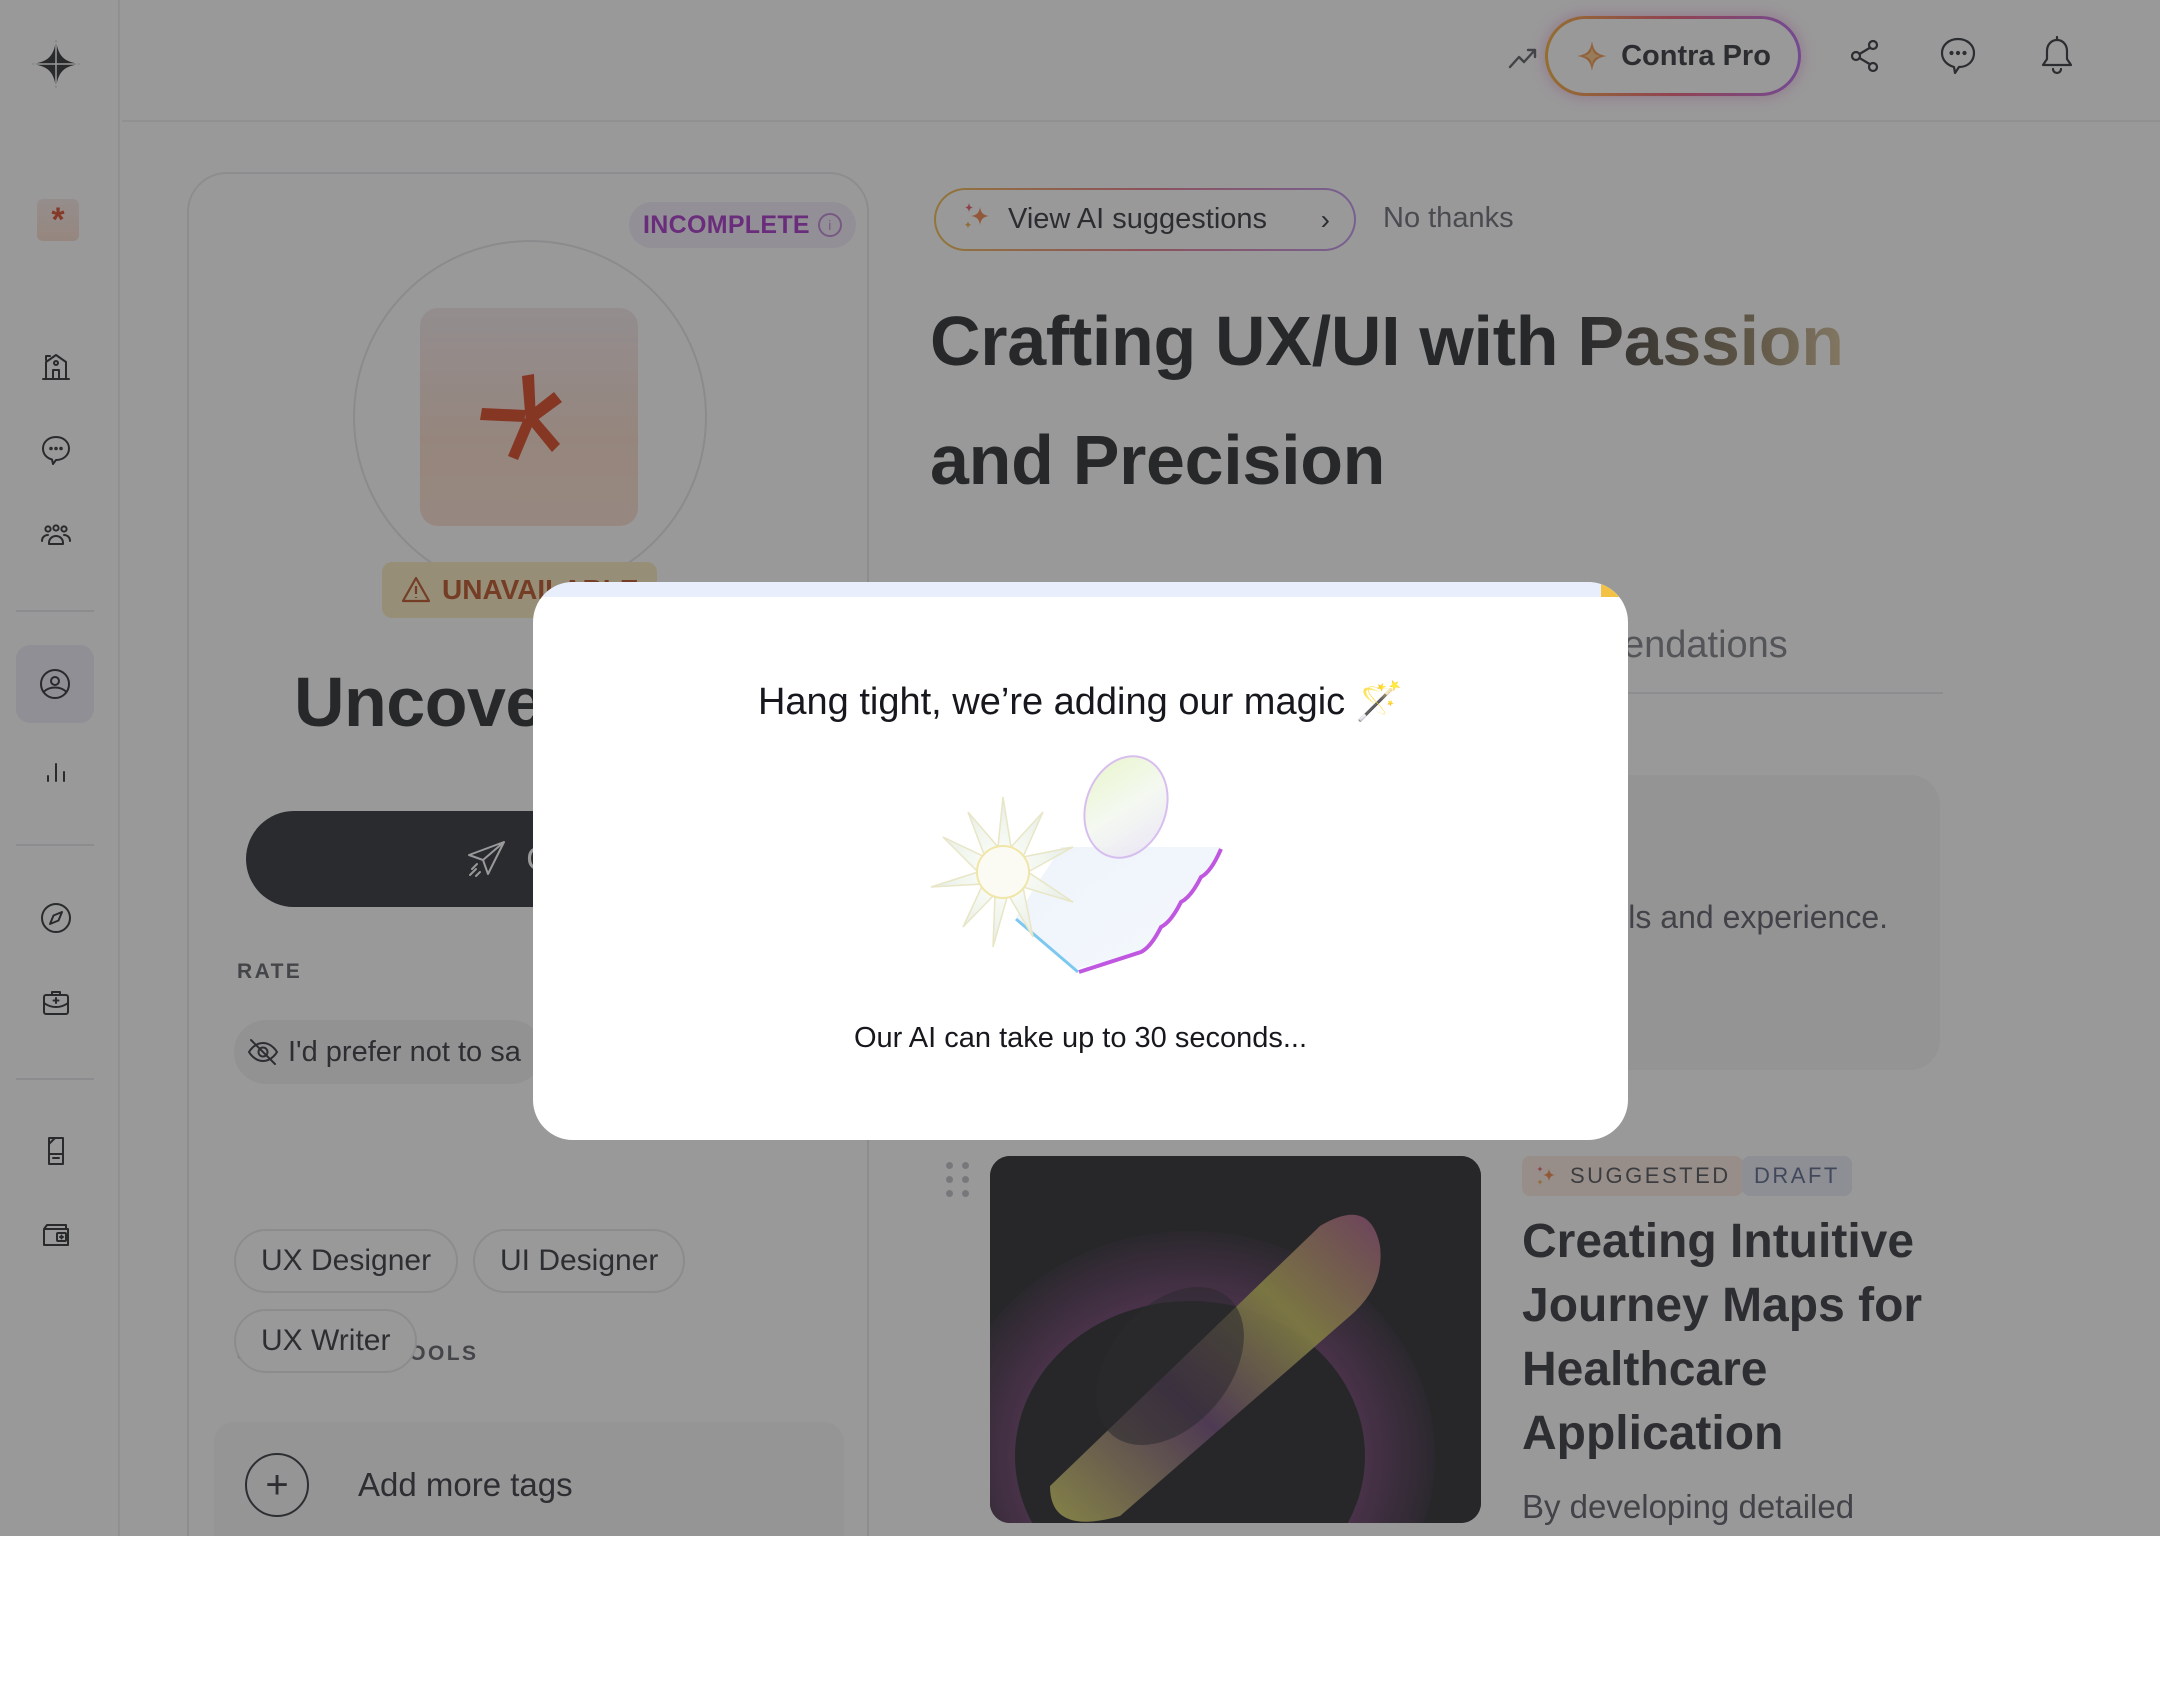  Describe the element at coordinates (1080, 589) in the screenshot. I see `ai-progress-track` at that location.